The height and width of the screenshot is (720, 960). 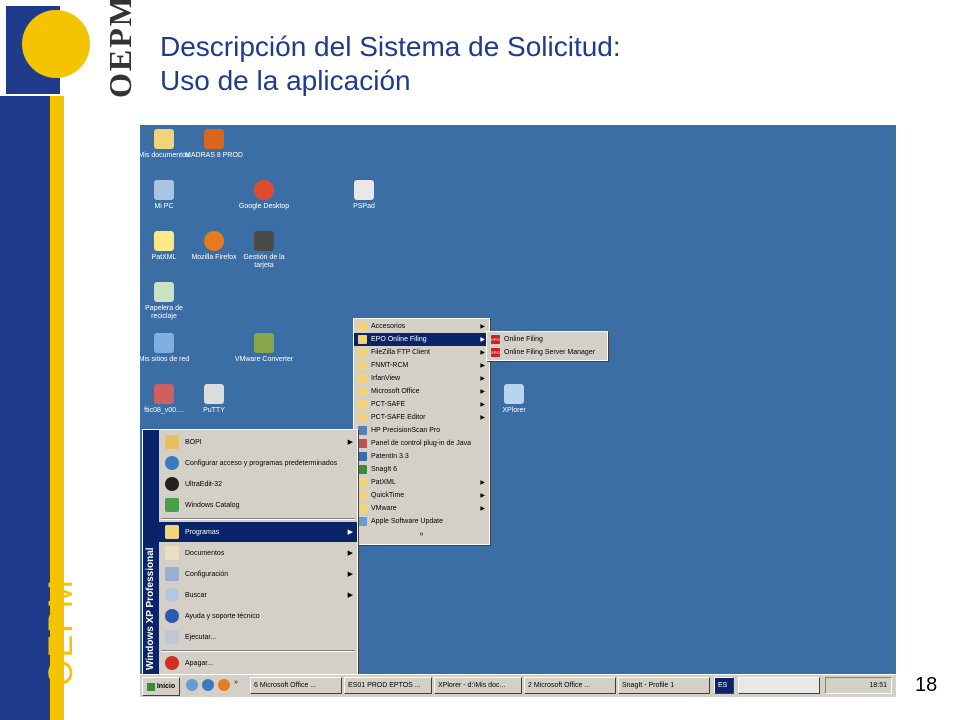 I want to click on editor-icon, so click(x=364, y=190).